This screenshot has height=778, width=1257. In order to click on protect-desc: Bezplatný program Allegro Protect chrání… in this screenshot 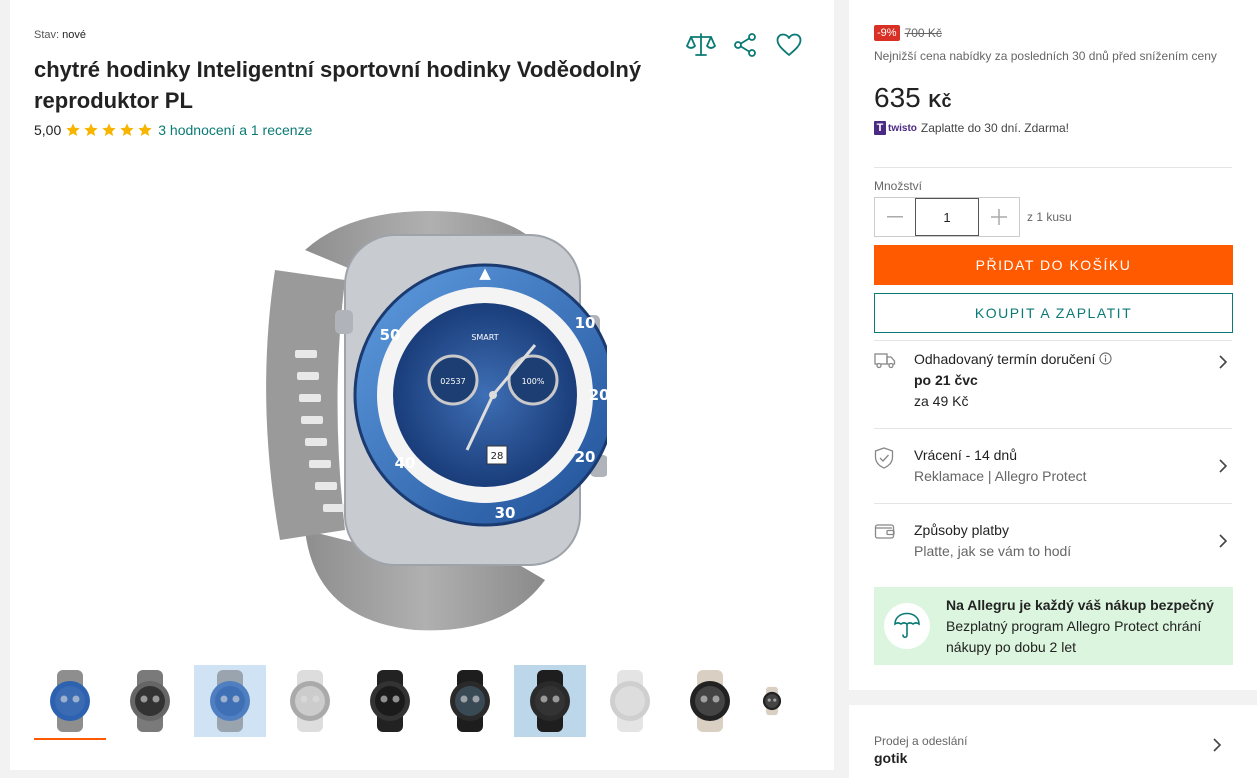, I will do `click(1074, 636)`.